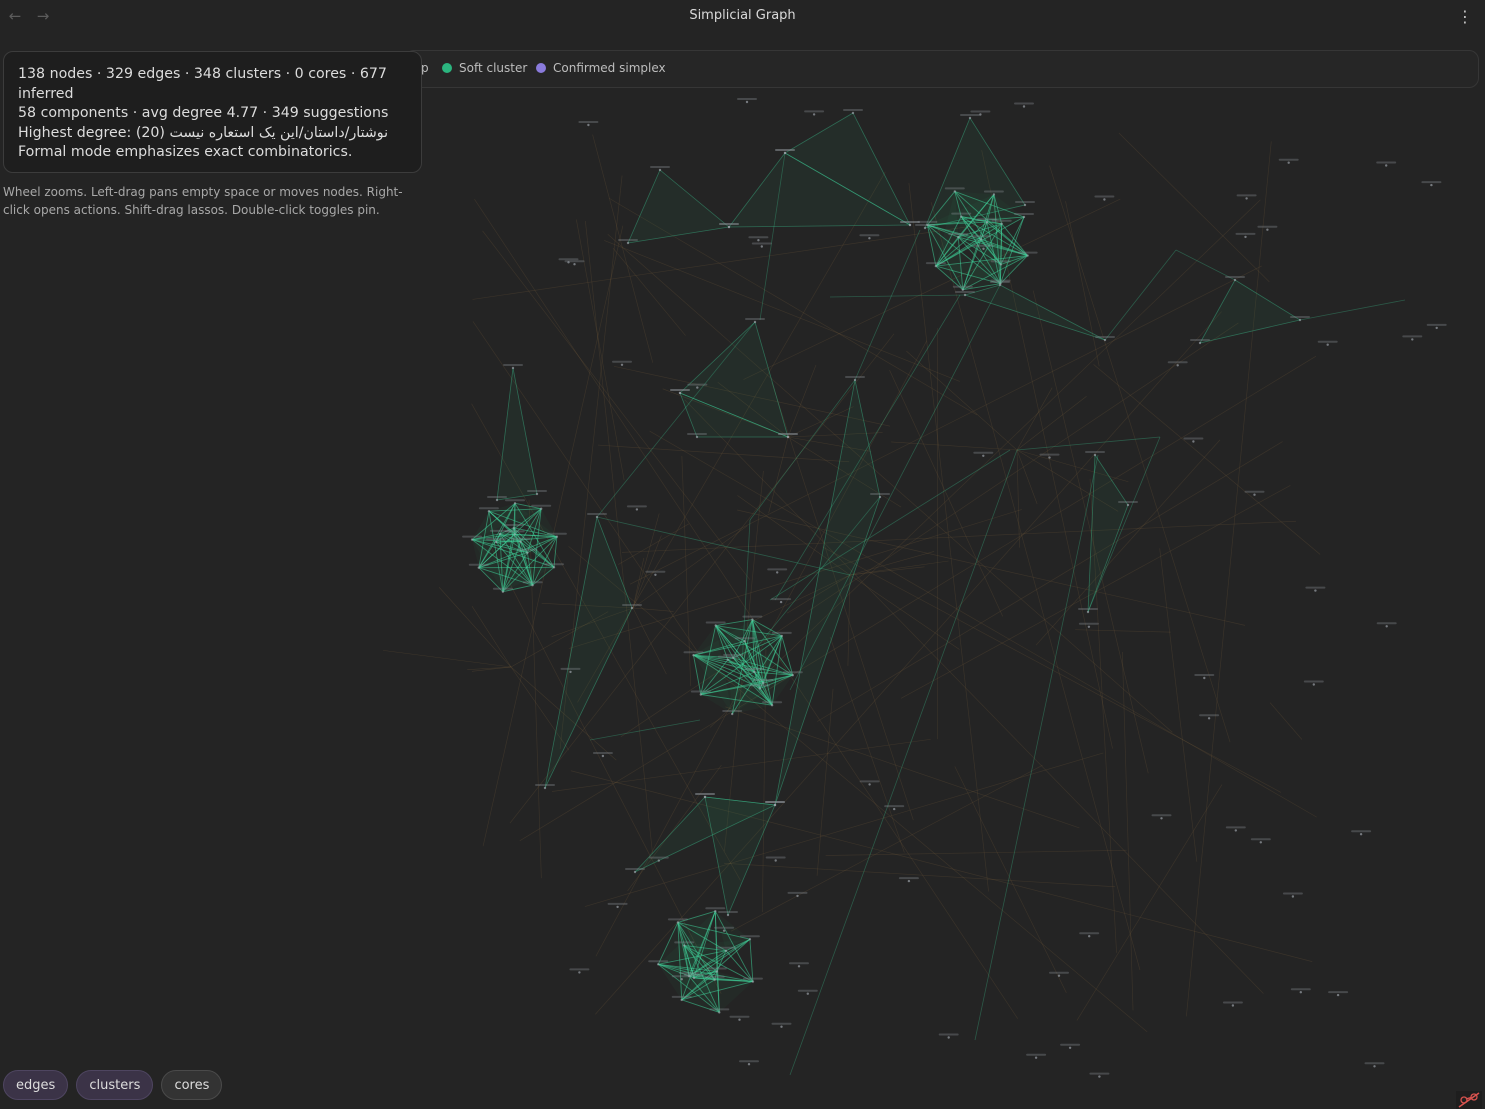 This screenshot has width=1485, height=1109. Describe the element at coordinates (425, 68) in the screenshot. I see `legend-item-truncated: p` at that location.